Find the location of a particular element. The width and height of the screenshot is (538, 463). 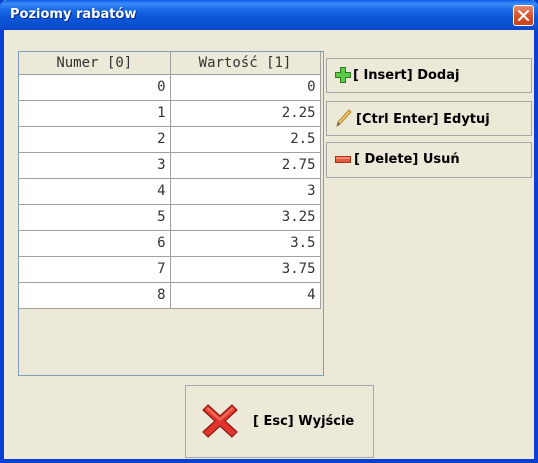

table-row: 00 is located at coordinates (170, 87).